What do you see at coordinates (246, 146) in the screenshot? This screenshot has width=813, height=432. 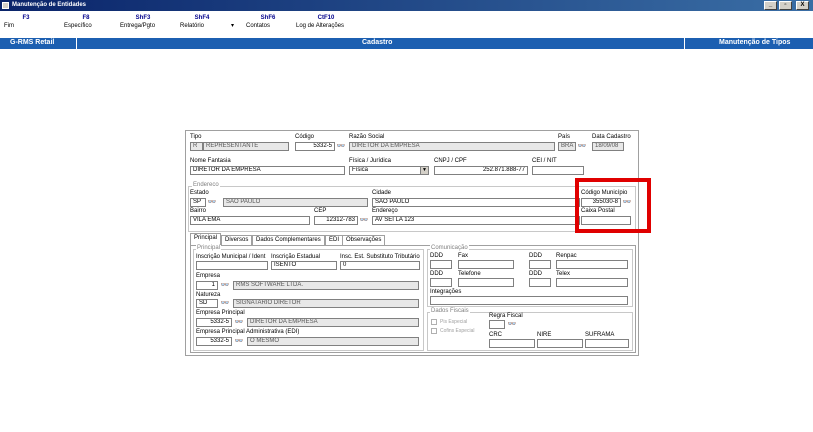 I see `tipo-desc-field: REPRESENTANTE` at bounding box center [246, 146].